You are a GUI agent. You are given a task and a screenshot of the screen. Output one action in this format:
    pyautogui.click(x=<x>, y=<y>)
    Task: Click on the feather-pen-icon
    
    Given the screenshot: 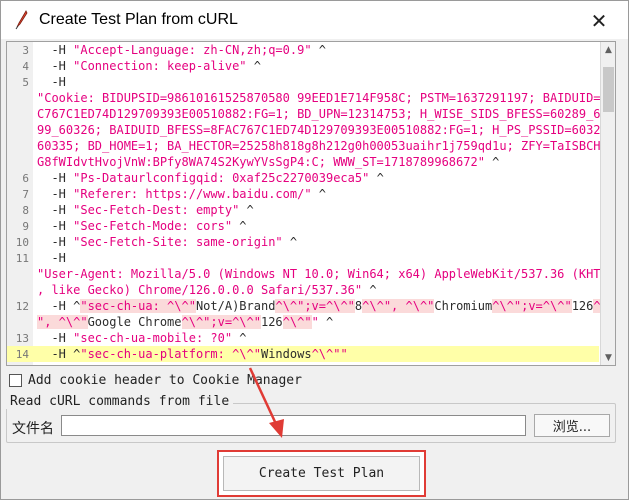 What is the action you would take?
    pyautogui.click(x=21, y=20)
    